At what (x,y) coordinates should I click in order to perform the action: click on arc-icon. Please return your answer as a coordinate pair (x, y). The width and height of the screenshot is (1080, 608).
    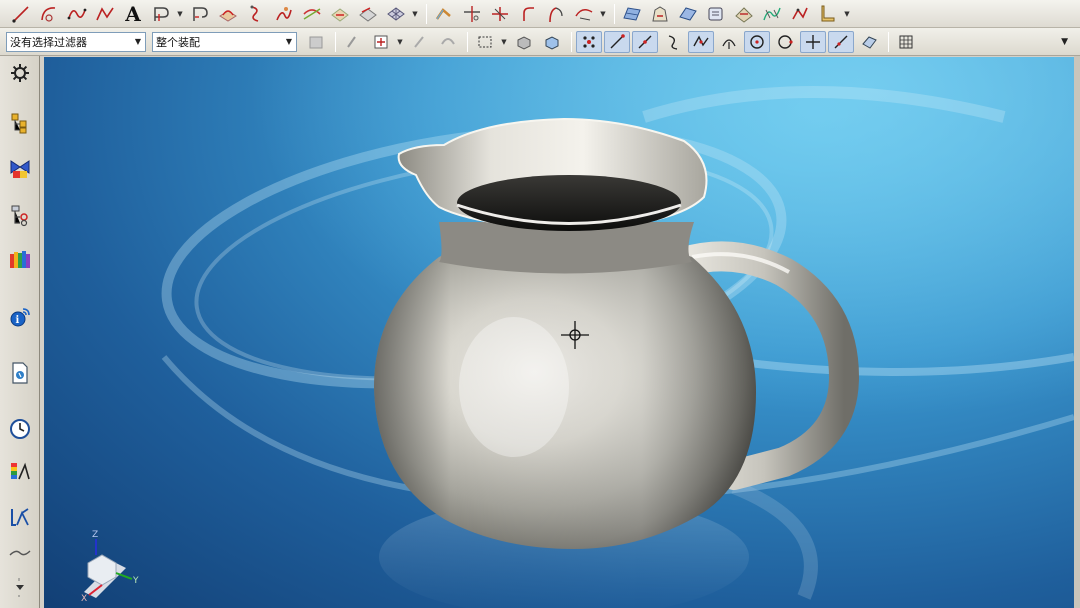
    Looking at the image, I should click on (49, 14).